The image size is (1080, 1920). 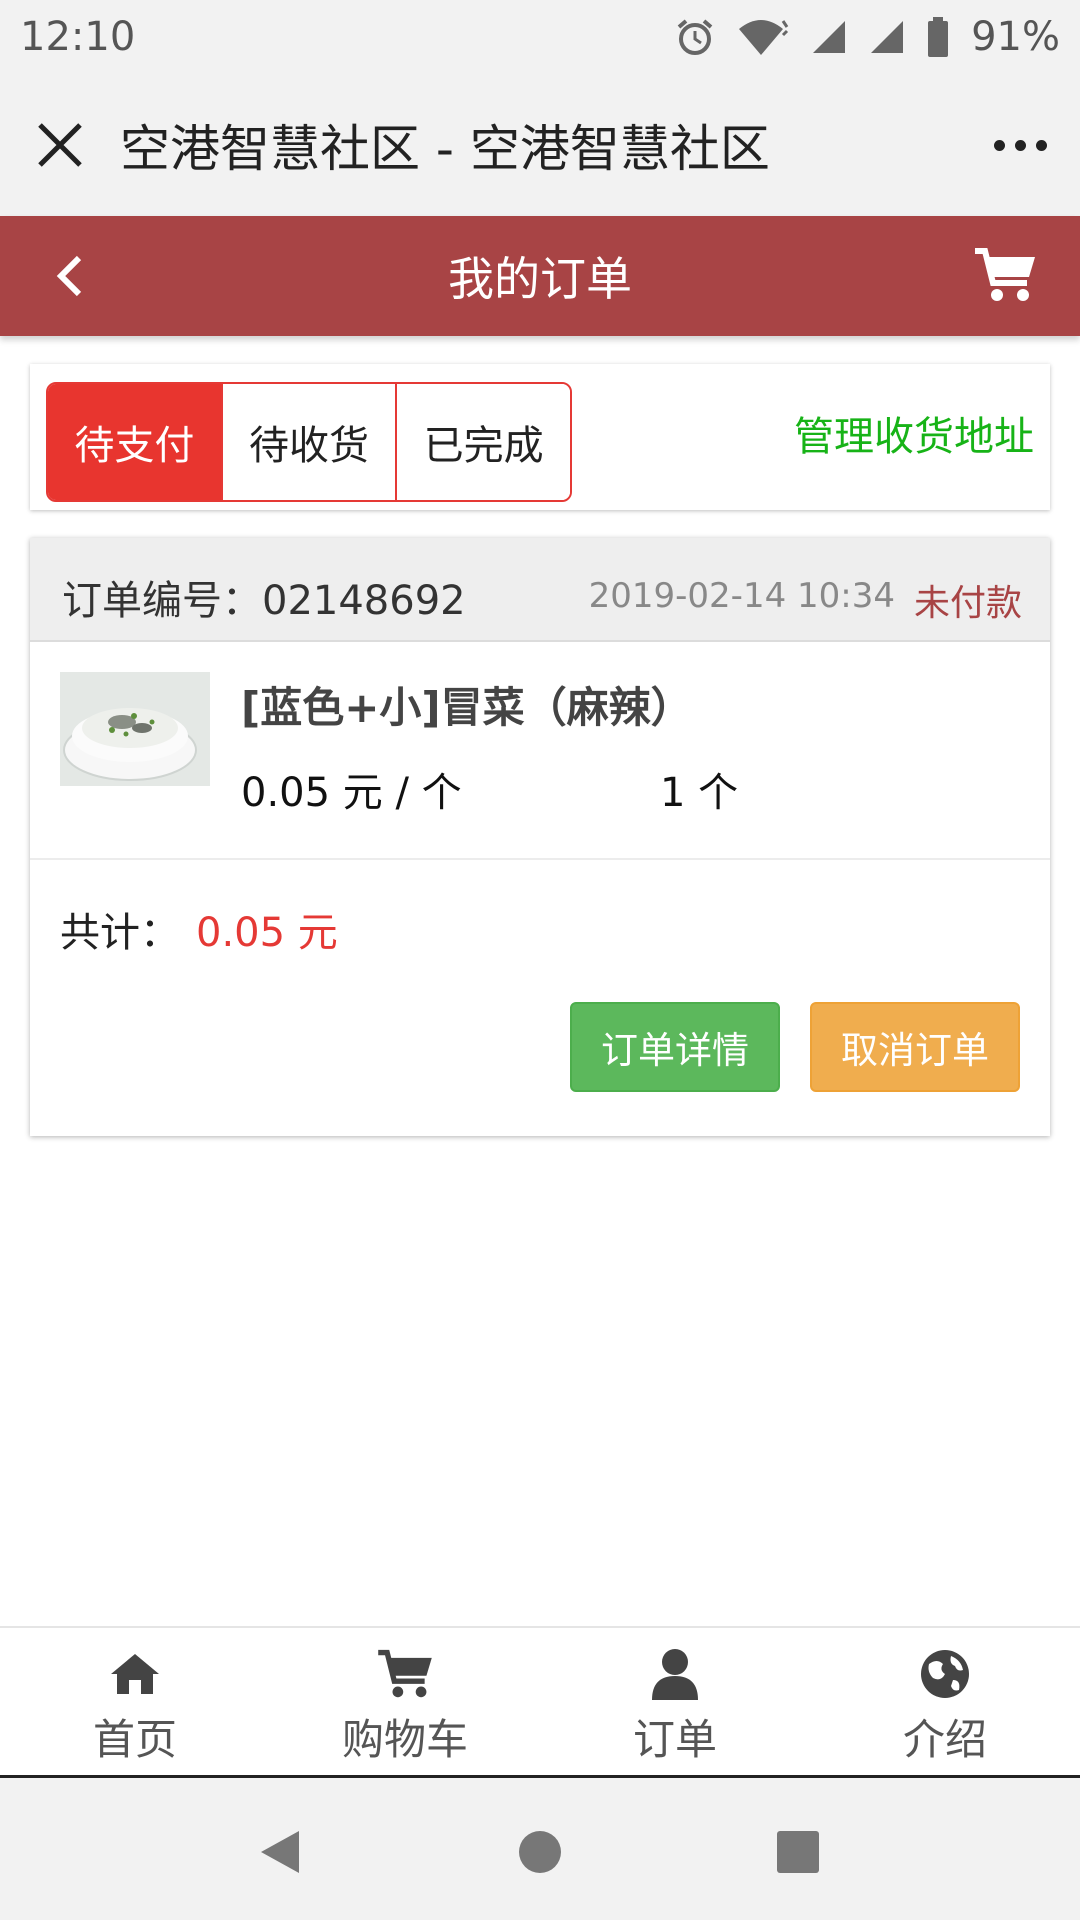 I want to click on webview-titlebar: 空港智慧社区 - 空港智慧社区, so click(x=540, y=145).